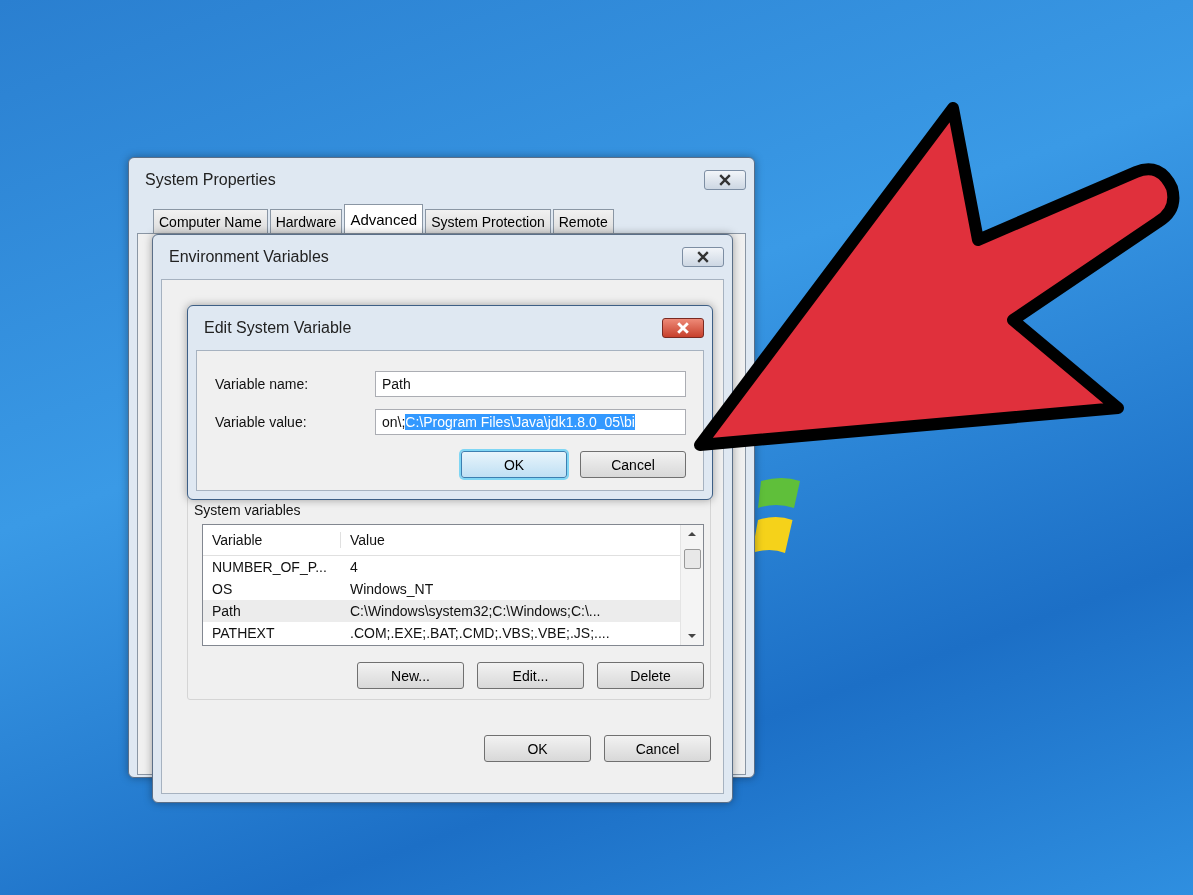 This screenshot has width=1193, height=895. What do you see at coordinates (226, 611) in the screenshot?
I see `variable-cell-text: Path` at bounding box center [226, 611].